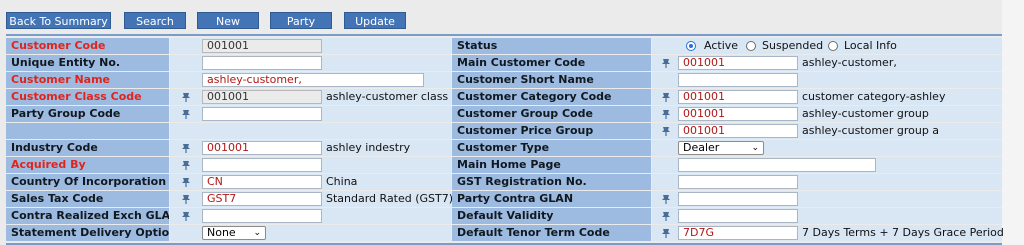 This screenshot has height=245, width=1024. I want to click on customer-class-code-cell: 001001 ashley-customer class, so click(310, 97).